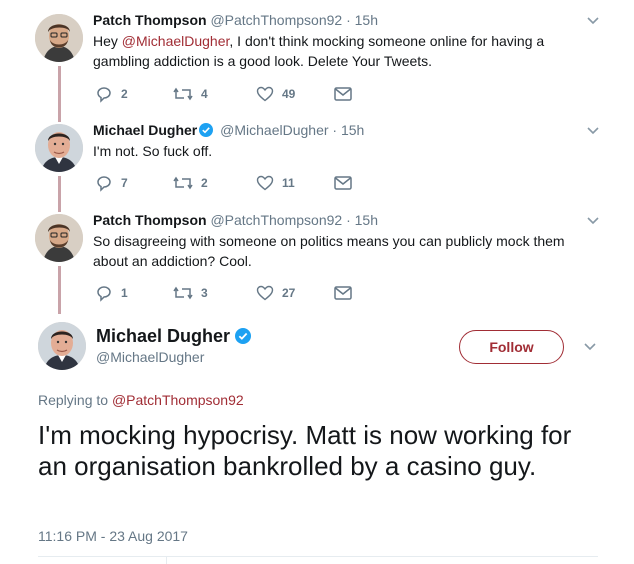 The height and width of the screenshot is (564, 634). What do you see at coordinates (243, 94) in the screenshot?
I see `tweet-actions: 2 4 49` at bounding box center [243, 94].